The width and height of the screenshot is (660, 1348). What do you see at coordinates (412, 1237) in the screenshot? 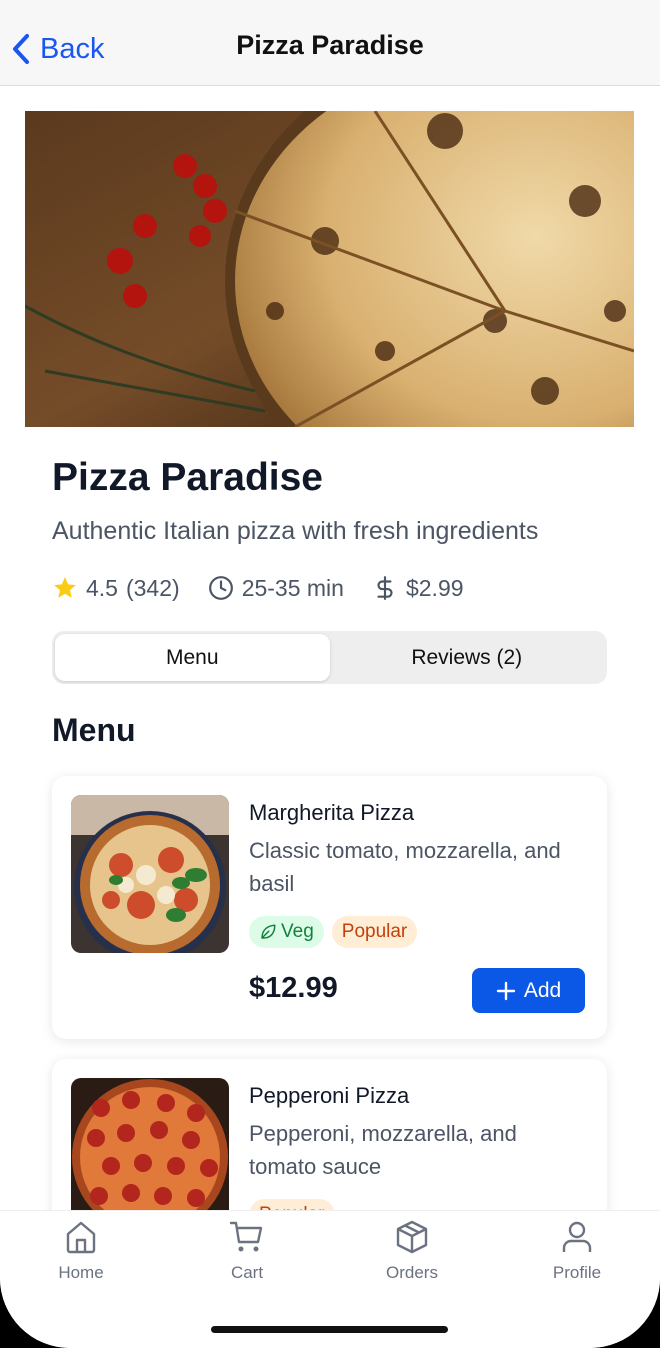
I see `box-icon` at bounding box center [412, 1237].